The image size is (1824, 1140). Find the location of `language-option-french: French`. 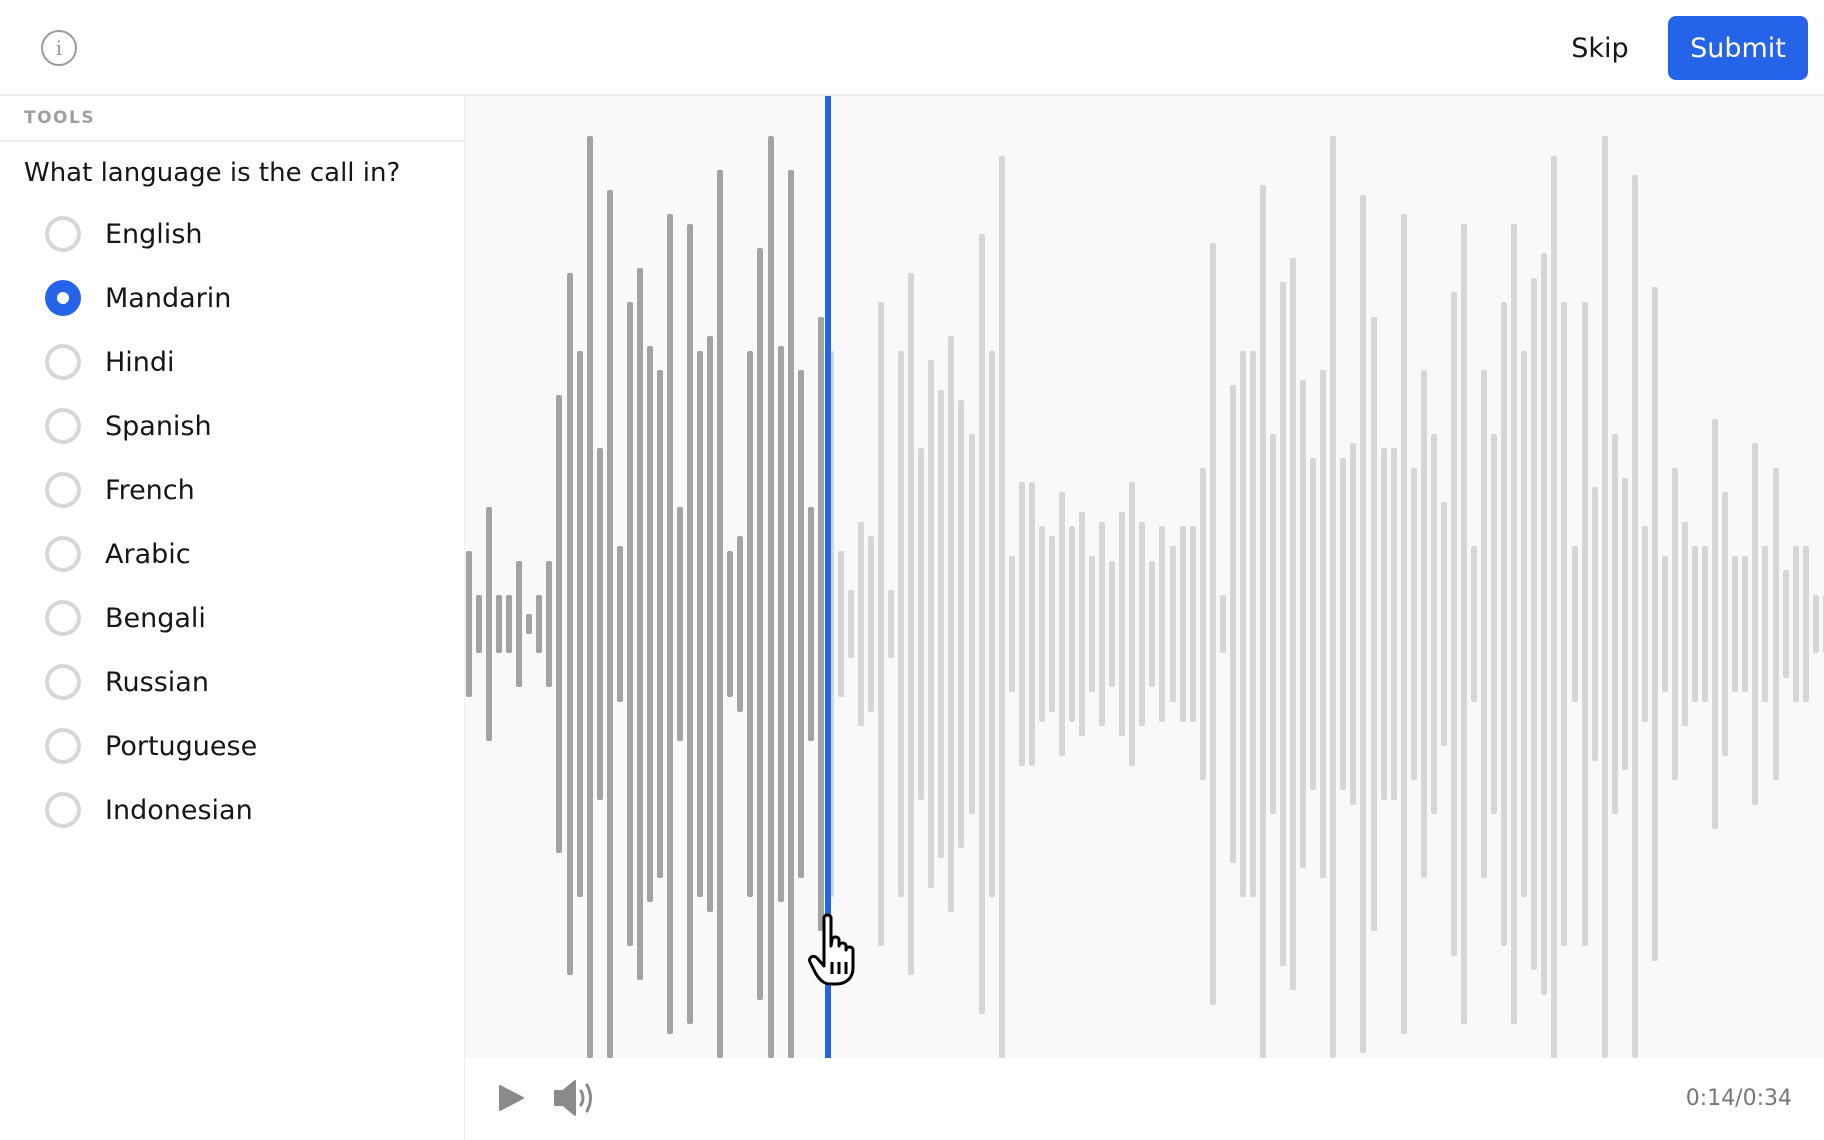

language-option-french: French is located at coordinates (232, 490).